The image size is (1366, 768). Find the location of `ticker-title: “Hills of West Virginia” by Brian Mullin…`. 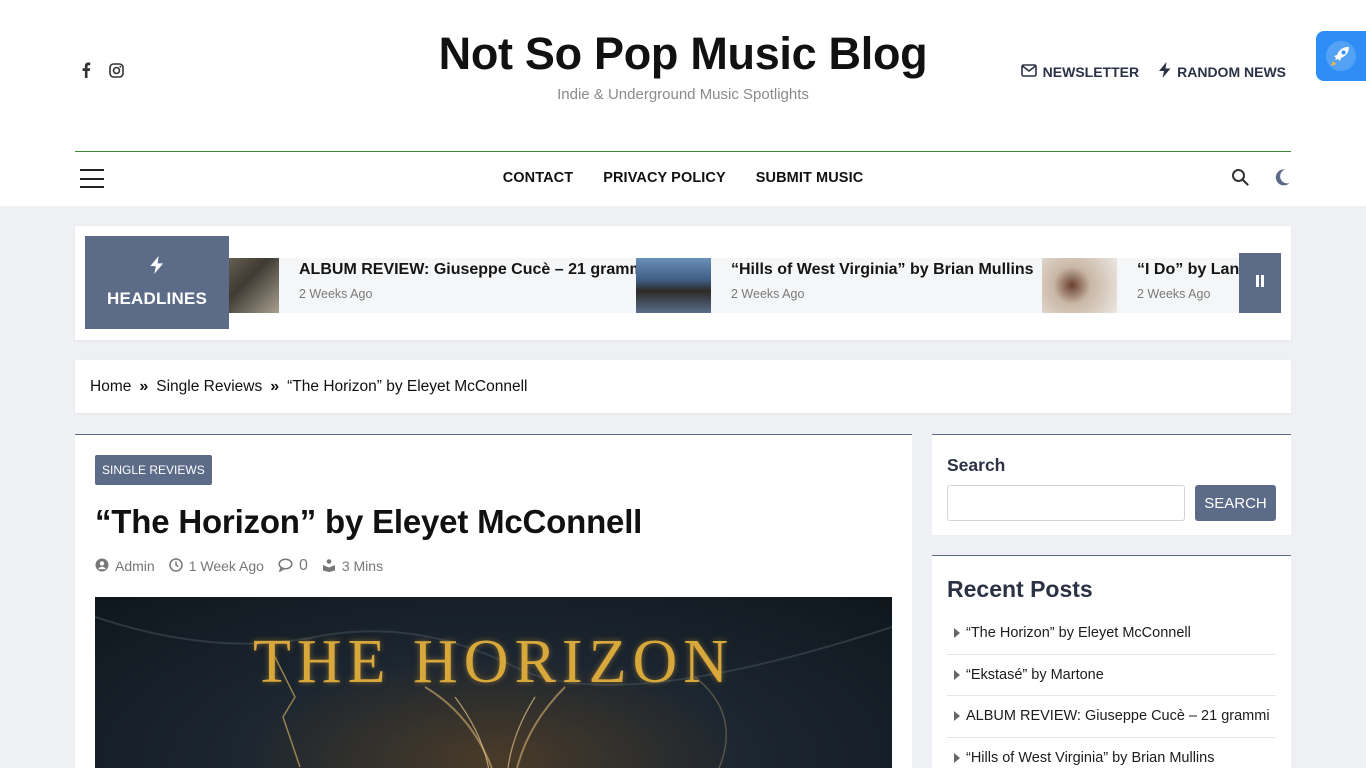

ticker-title: “Hills of West Virginia” by Brian Mullin… is located at coordinates (882, 270).